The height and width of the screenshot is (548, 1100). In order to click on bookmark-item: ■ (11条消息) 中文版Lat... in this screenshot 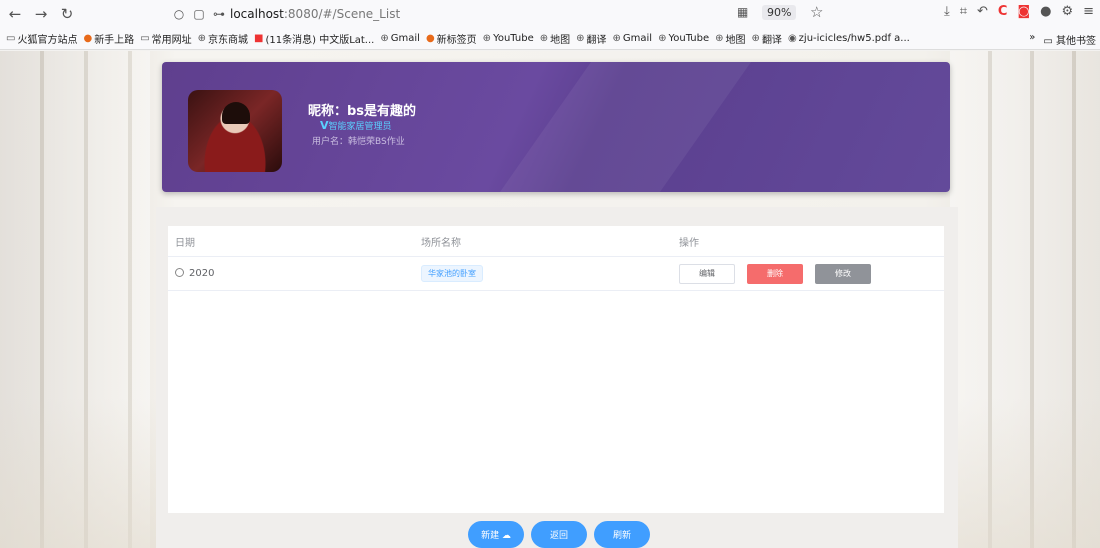, I will do `click(314, 38)`.